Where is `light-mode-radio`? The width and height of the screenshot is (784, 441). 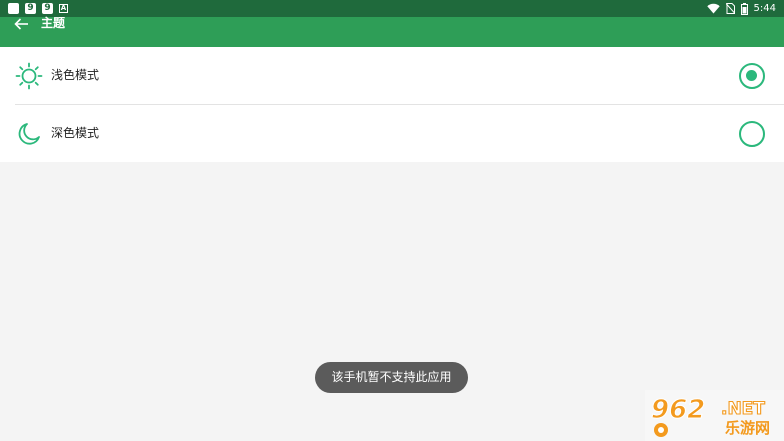 light-mode-radio is located at coordinates (752, 76).